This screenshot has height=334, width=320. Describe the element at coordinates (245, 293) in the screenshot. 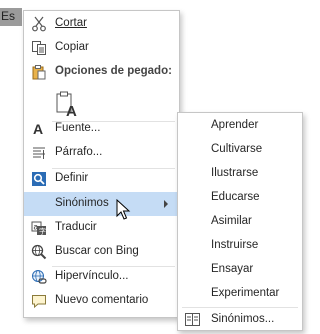

I see `synonym-label: Experimentar` at that location.